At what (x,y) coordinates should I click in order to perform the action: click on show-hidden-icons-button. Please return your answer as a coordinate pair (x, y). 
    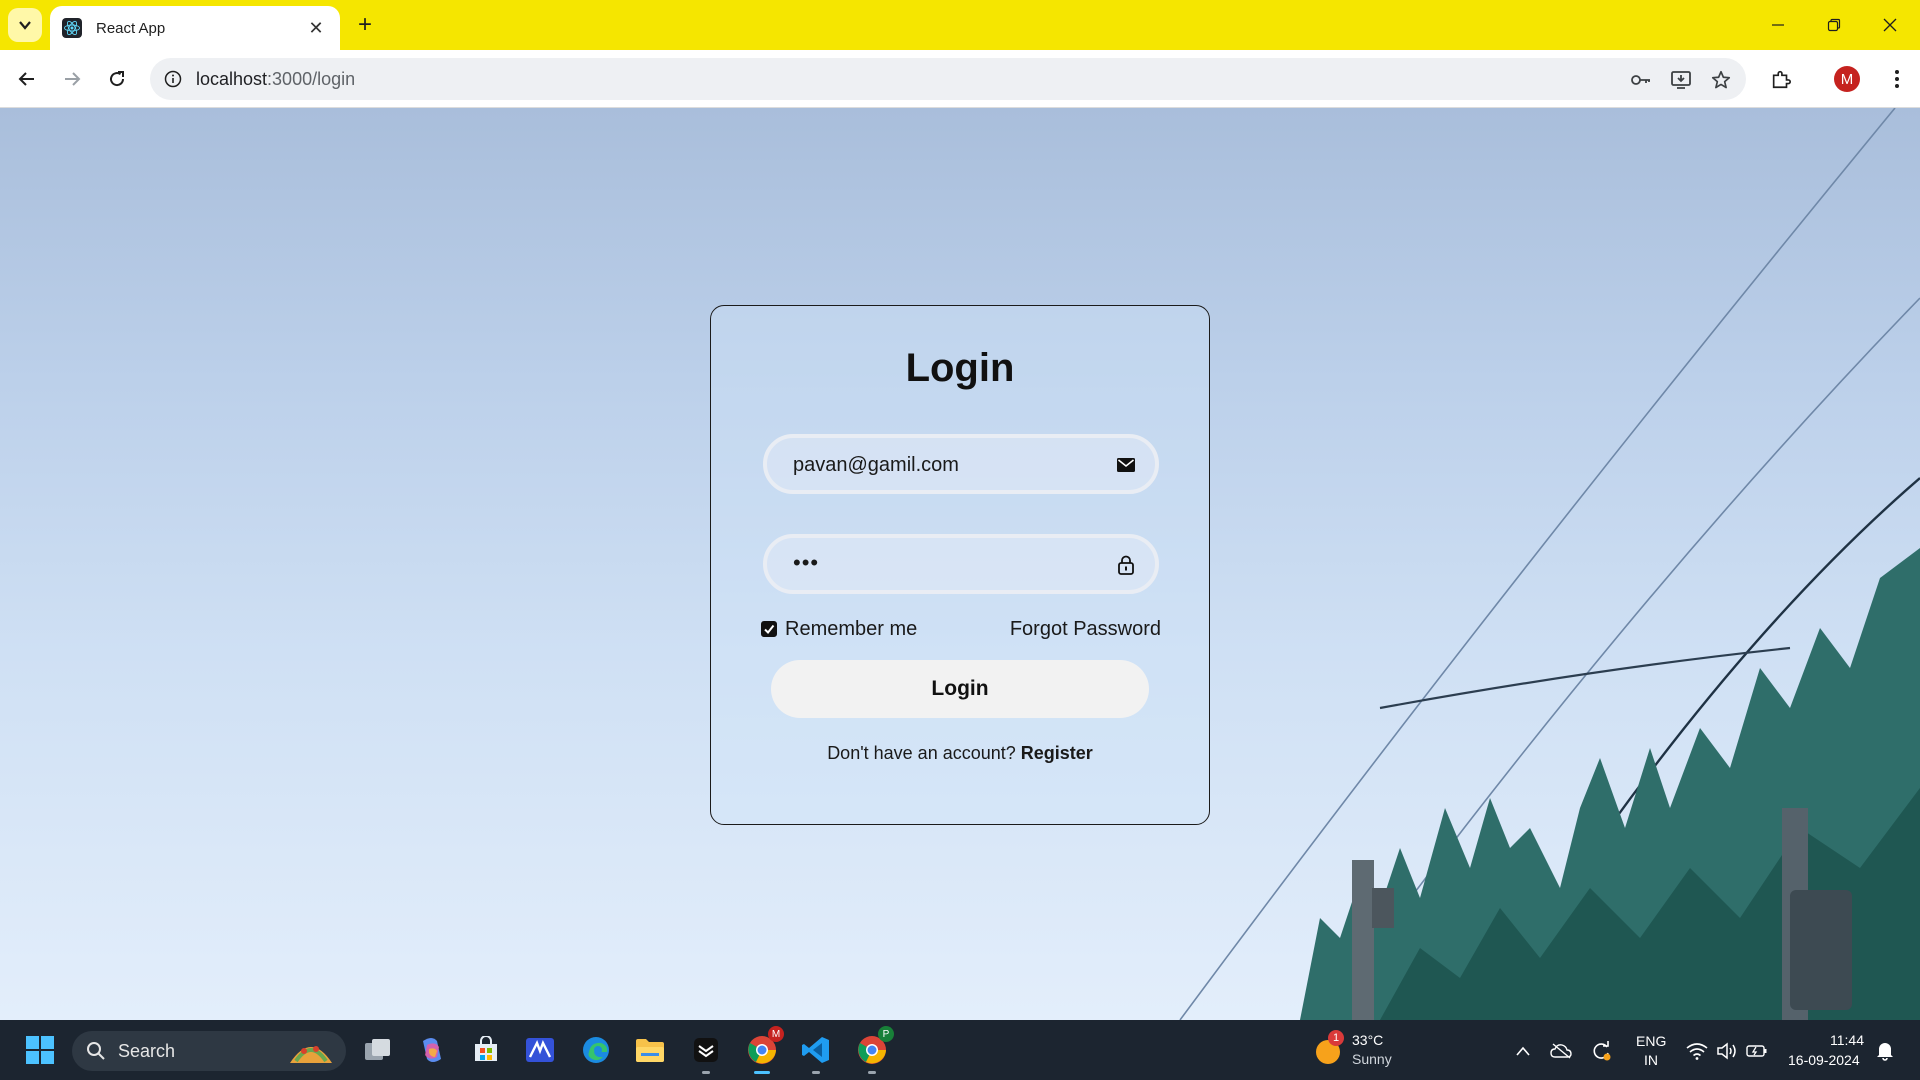
    Looking at the image, I should click on (1523, 1051).